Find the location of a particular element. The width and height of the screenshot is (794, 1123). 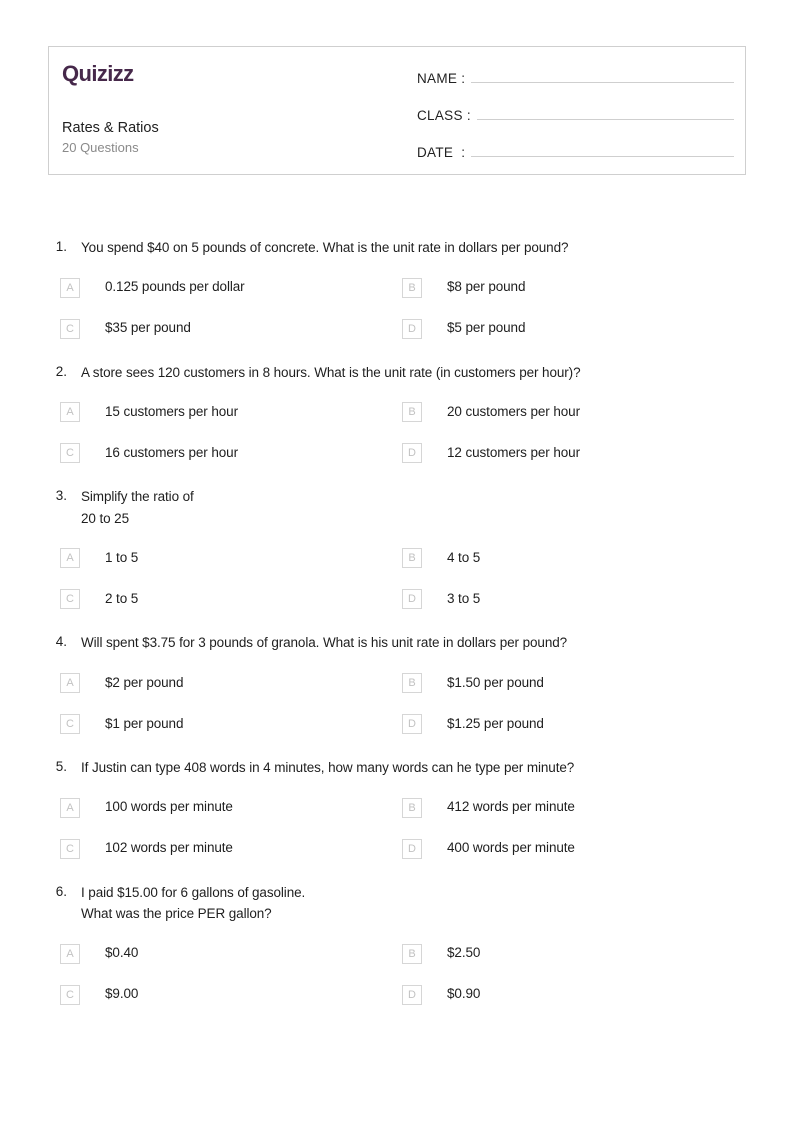

answer-option-a: A 1 to 5 is located at coordinates (223, 558).